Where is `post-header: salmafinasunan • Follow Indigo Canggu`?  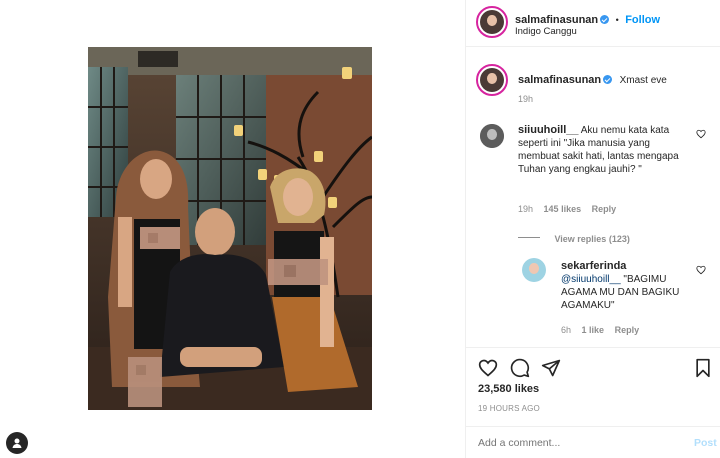 post-header: salmafinasunan • Follow Indigo Canggu is located at coordinates (593, 23).